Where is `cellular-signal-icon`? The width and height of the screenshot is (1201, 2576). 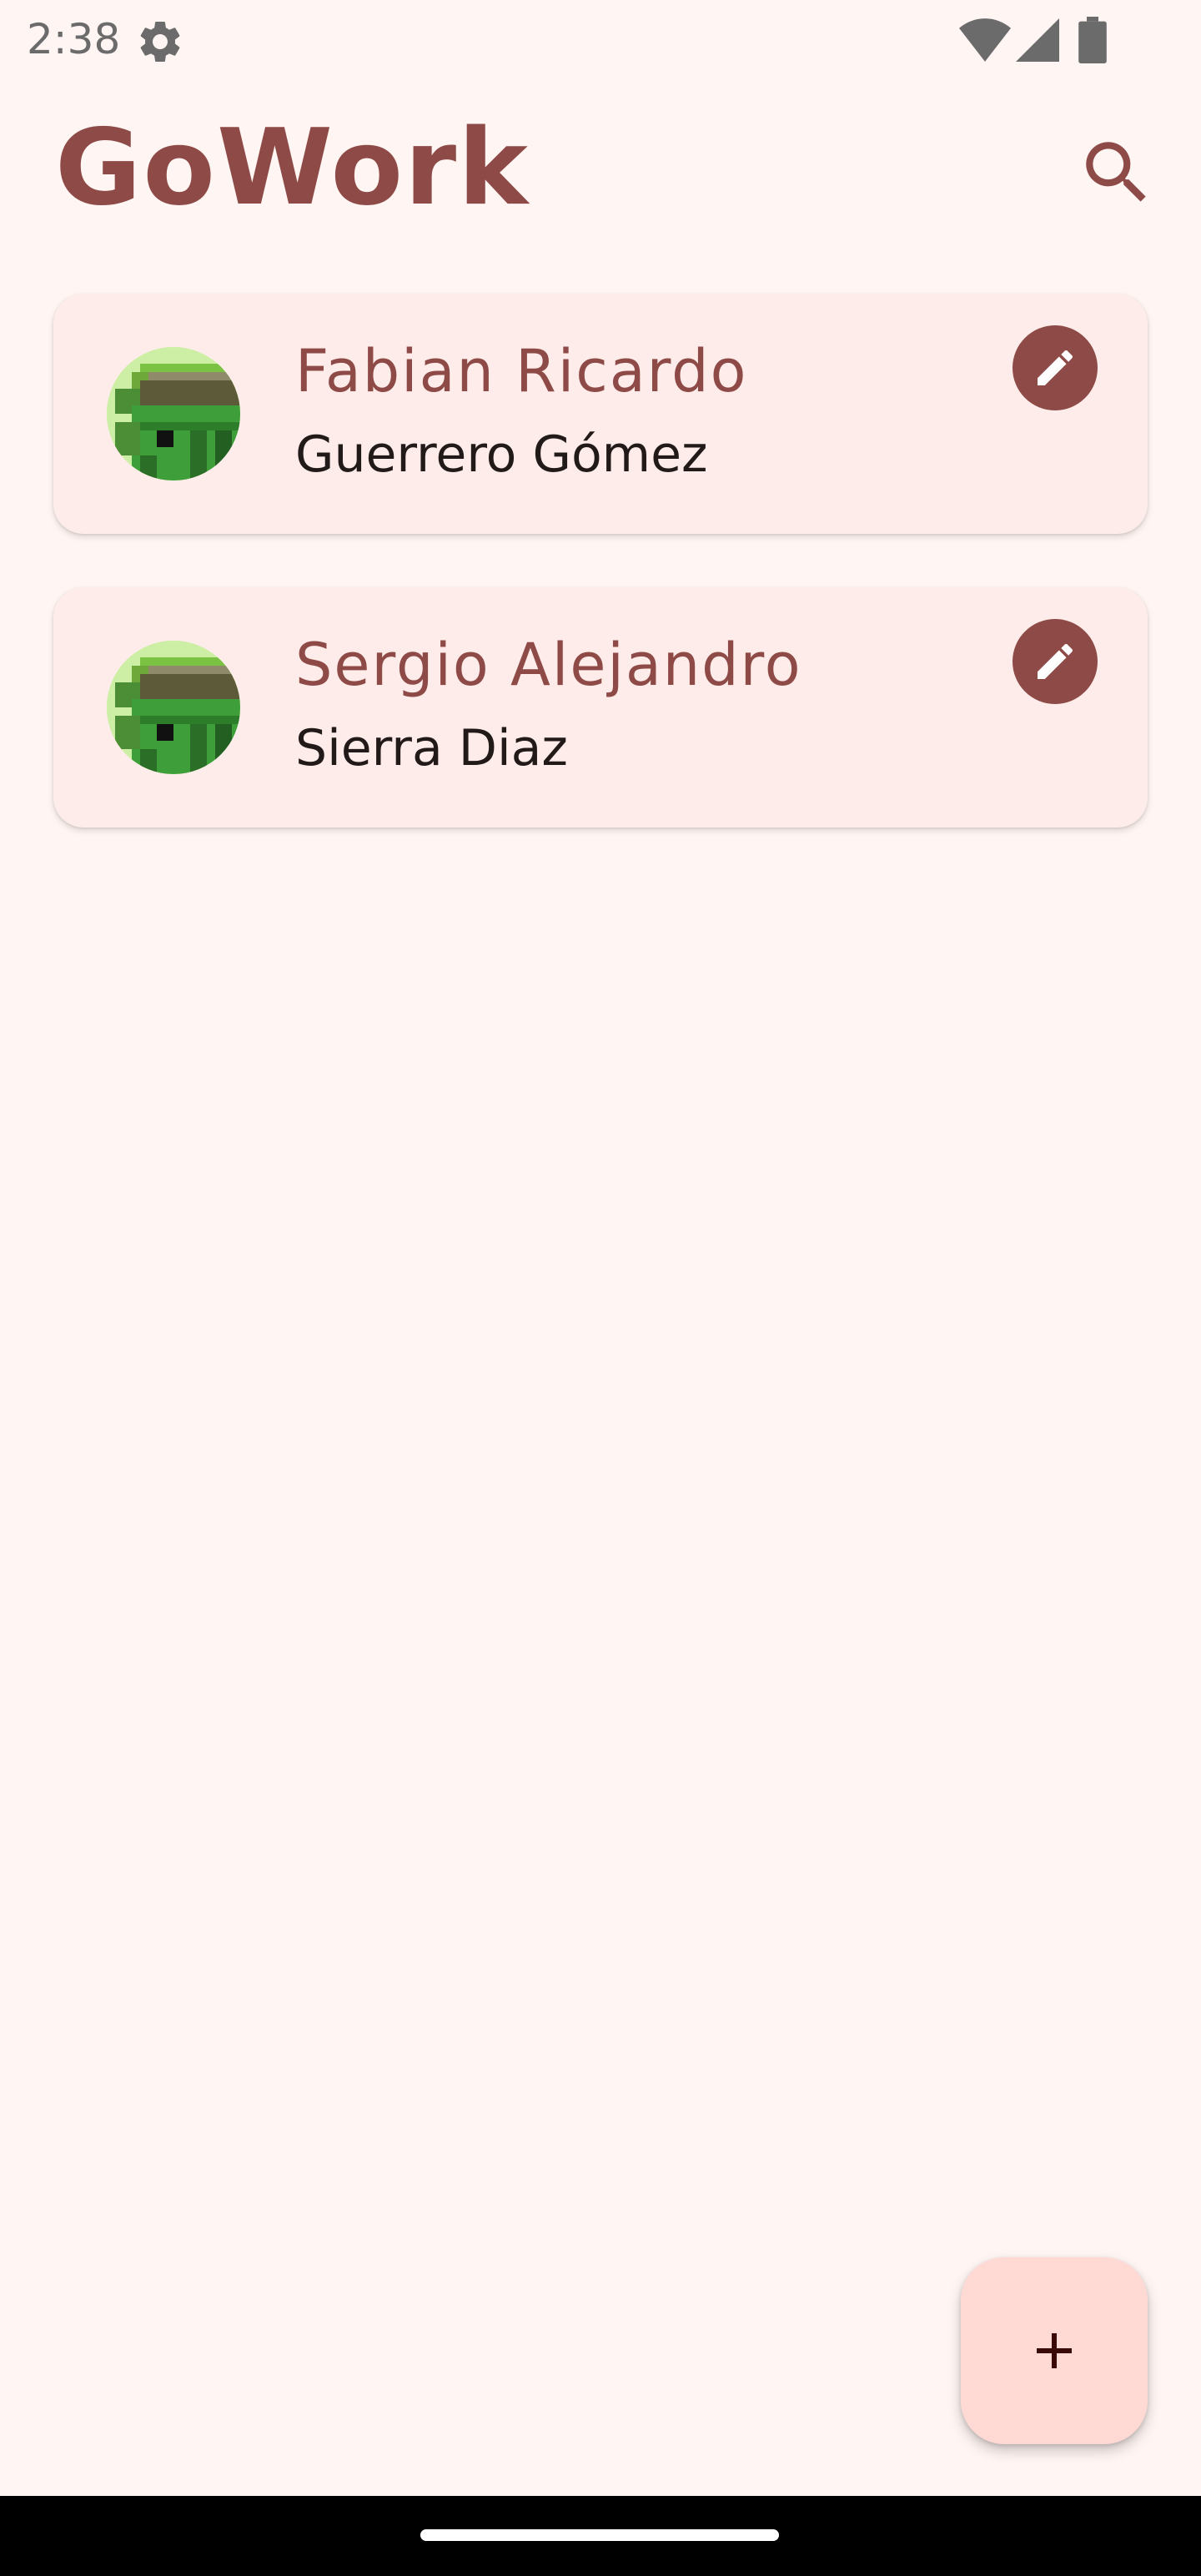 cellular-signal-icon is located at coordinates (1038, 40).